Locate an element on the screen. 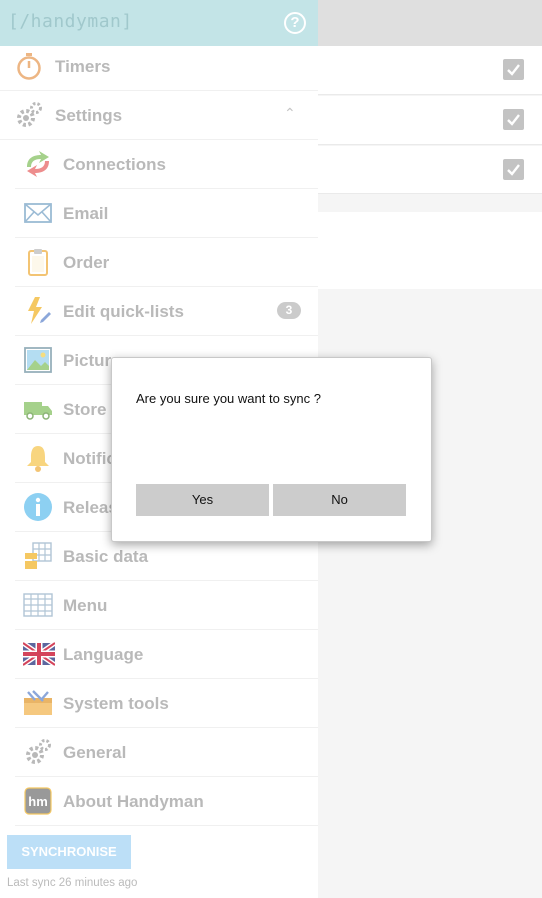 The image size is (542, 898). yes-button: Yes is located at coordinates (202, 500).